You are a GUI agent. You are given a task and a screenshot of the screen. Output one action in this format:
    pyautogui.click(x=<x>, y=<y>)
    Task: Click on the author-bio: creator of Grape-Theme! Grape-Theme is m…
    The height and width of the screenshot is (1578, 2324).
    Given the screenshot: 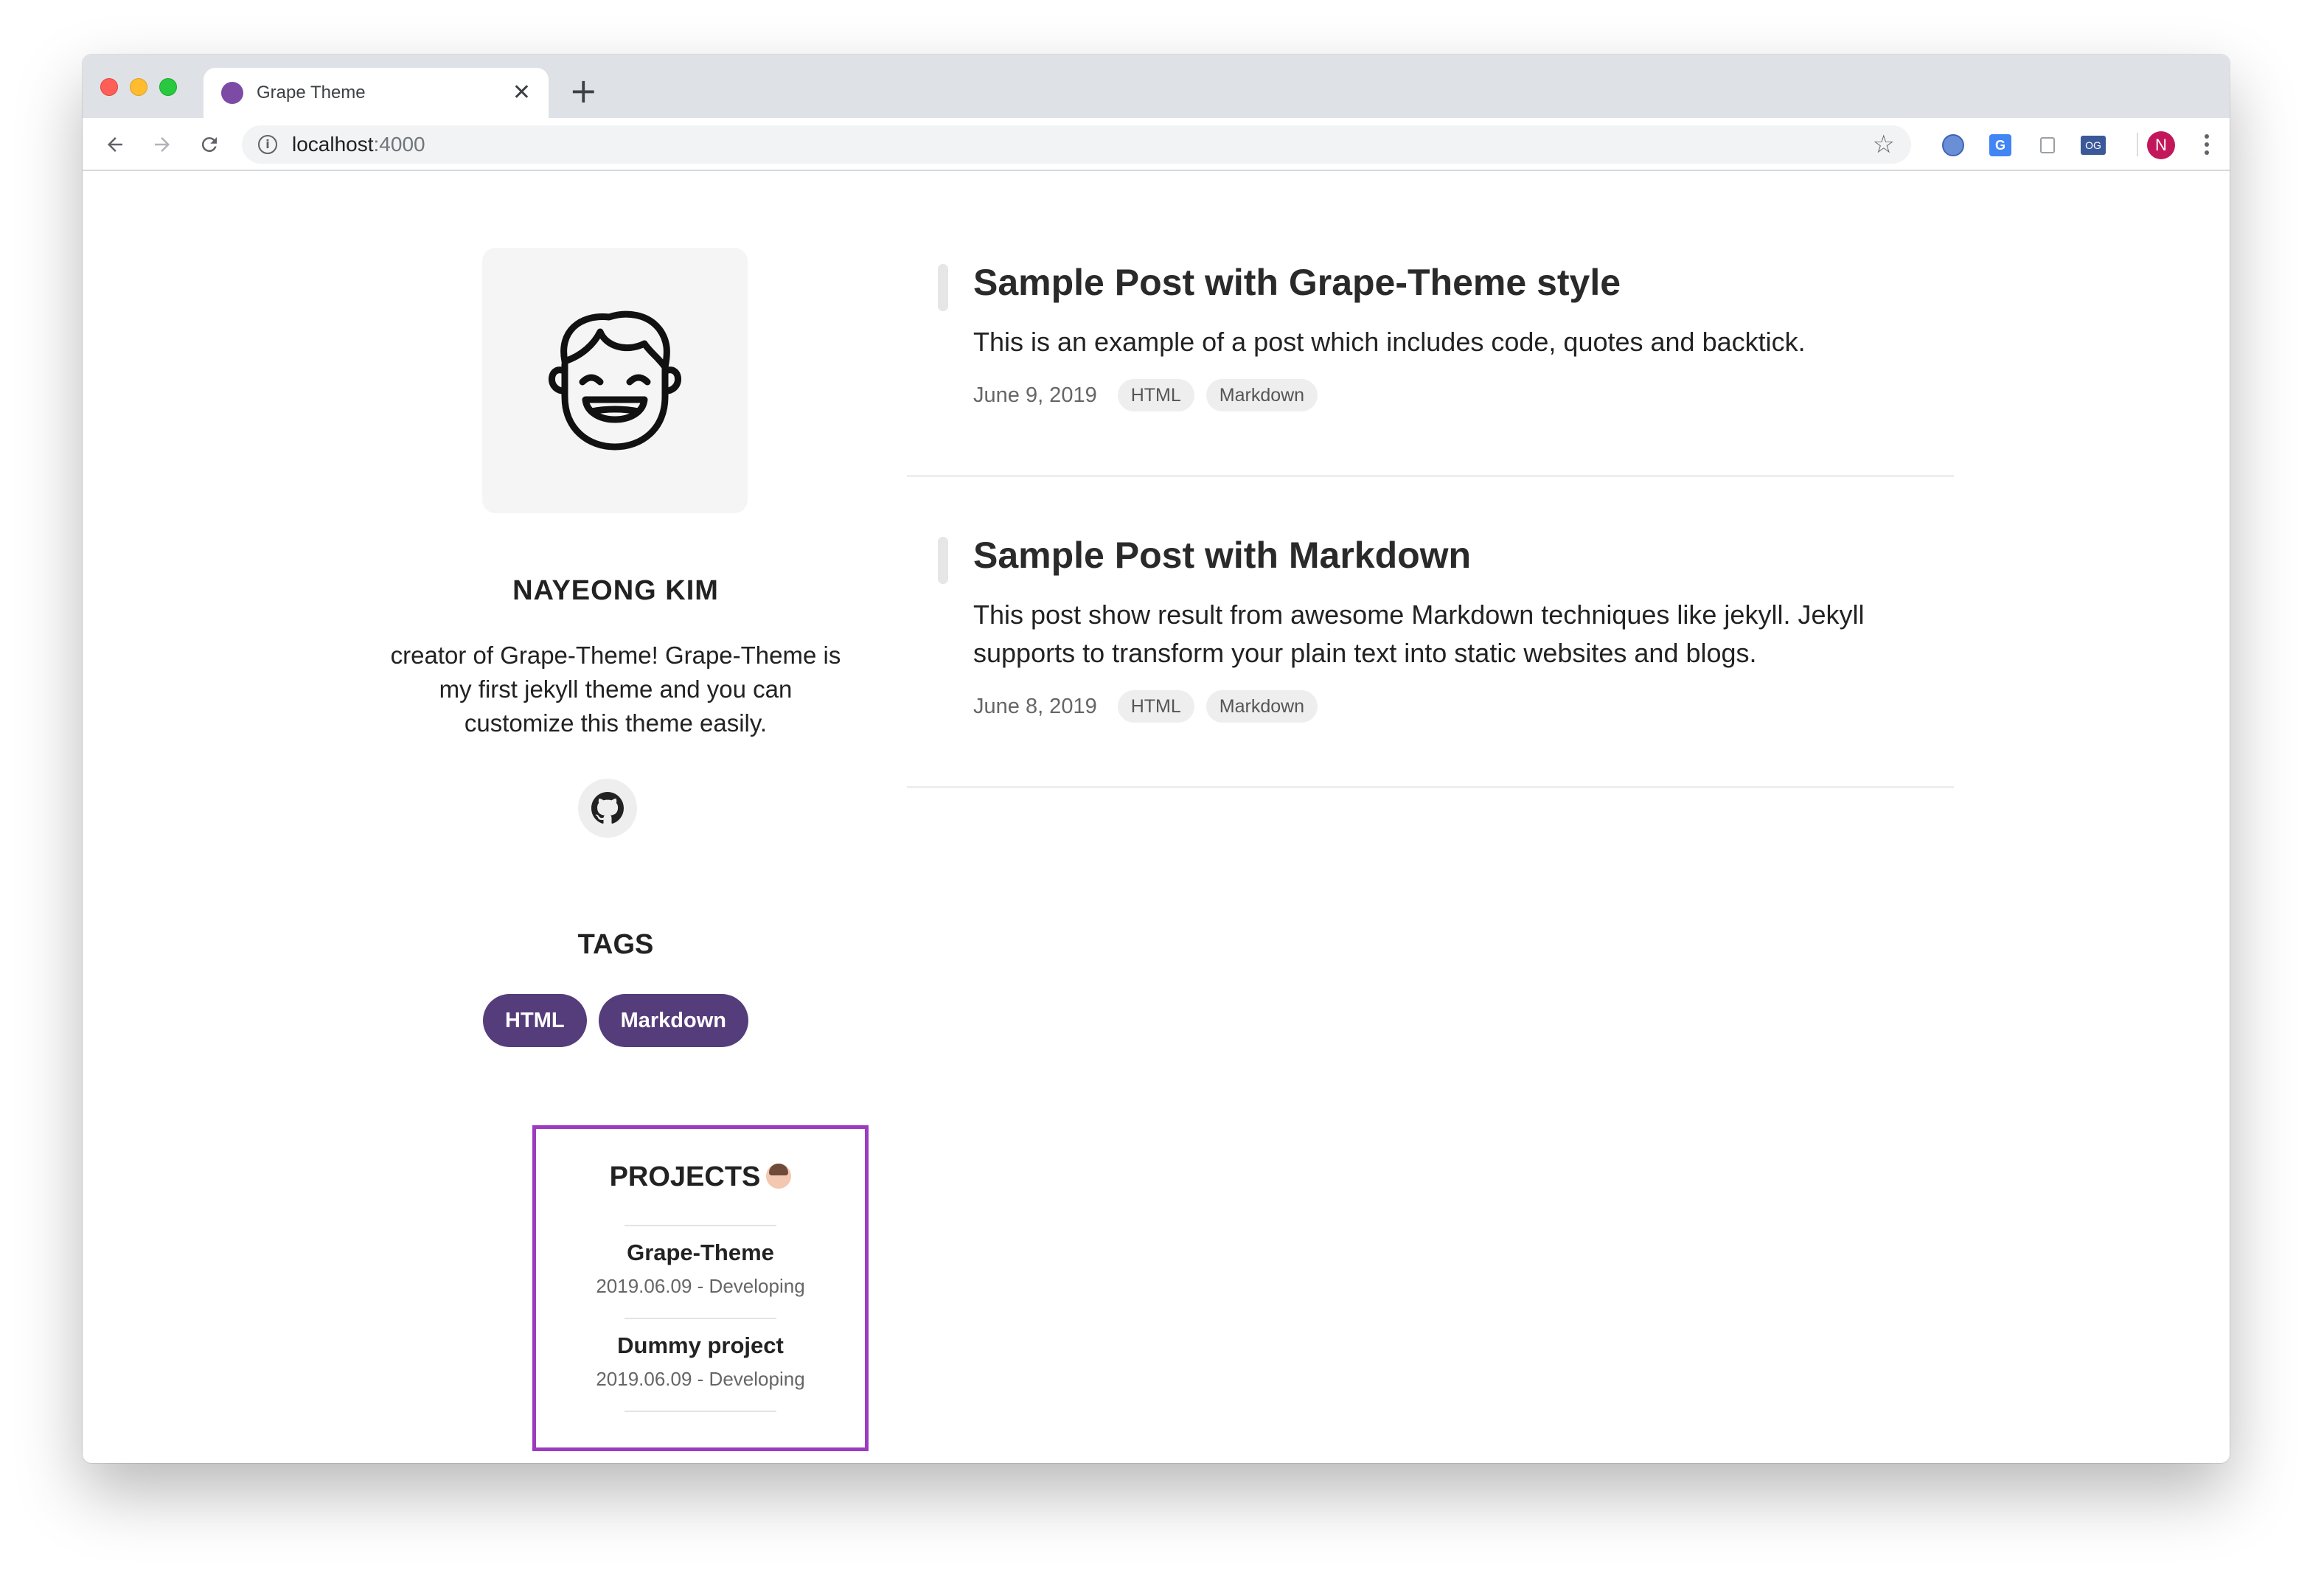 What is the action you would take?
    pyautogui.click(x=615, y=689)
    